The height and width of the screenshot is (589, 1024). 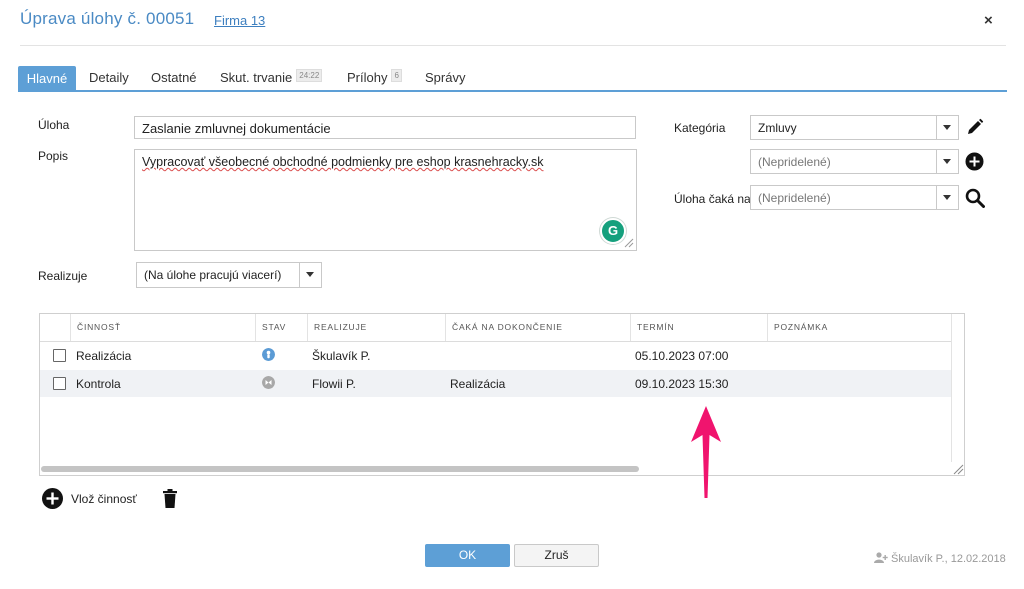 What do you see at coordinates (975, 127) in the screenshot?
I see `pencil-icon` at bounding box center [975, 127].